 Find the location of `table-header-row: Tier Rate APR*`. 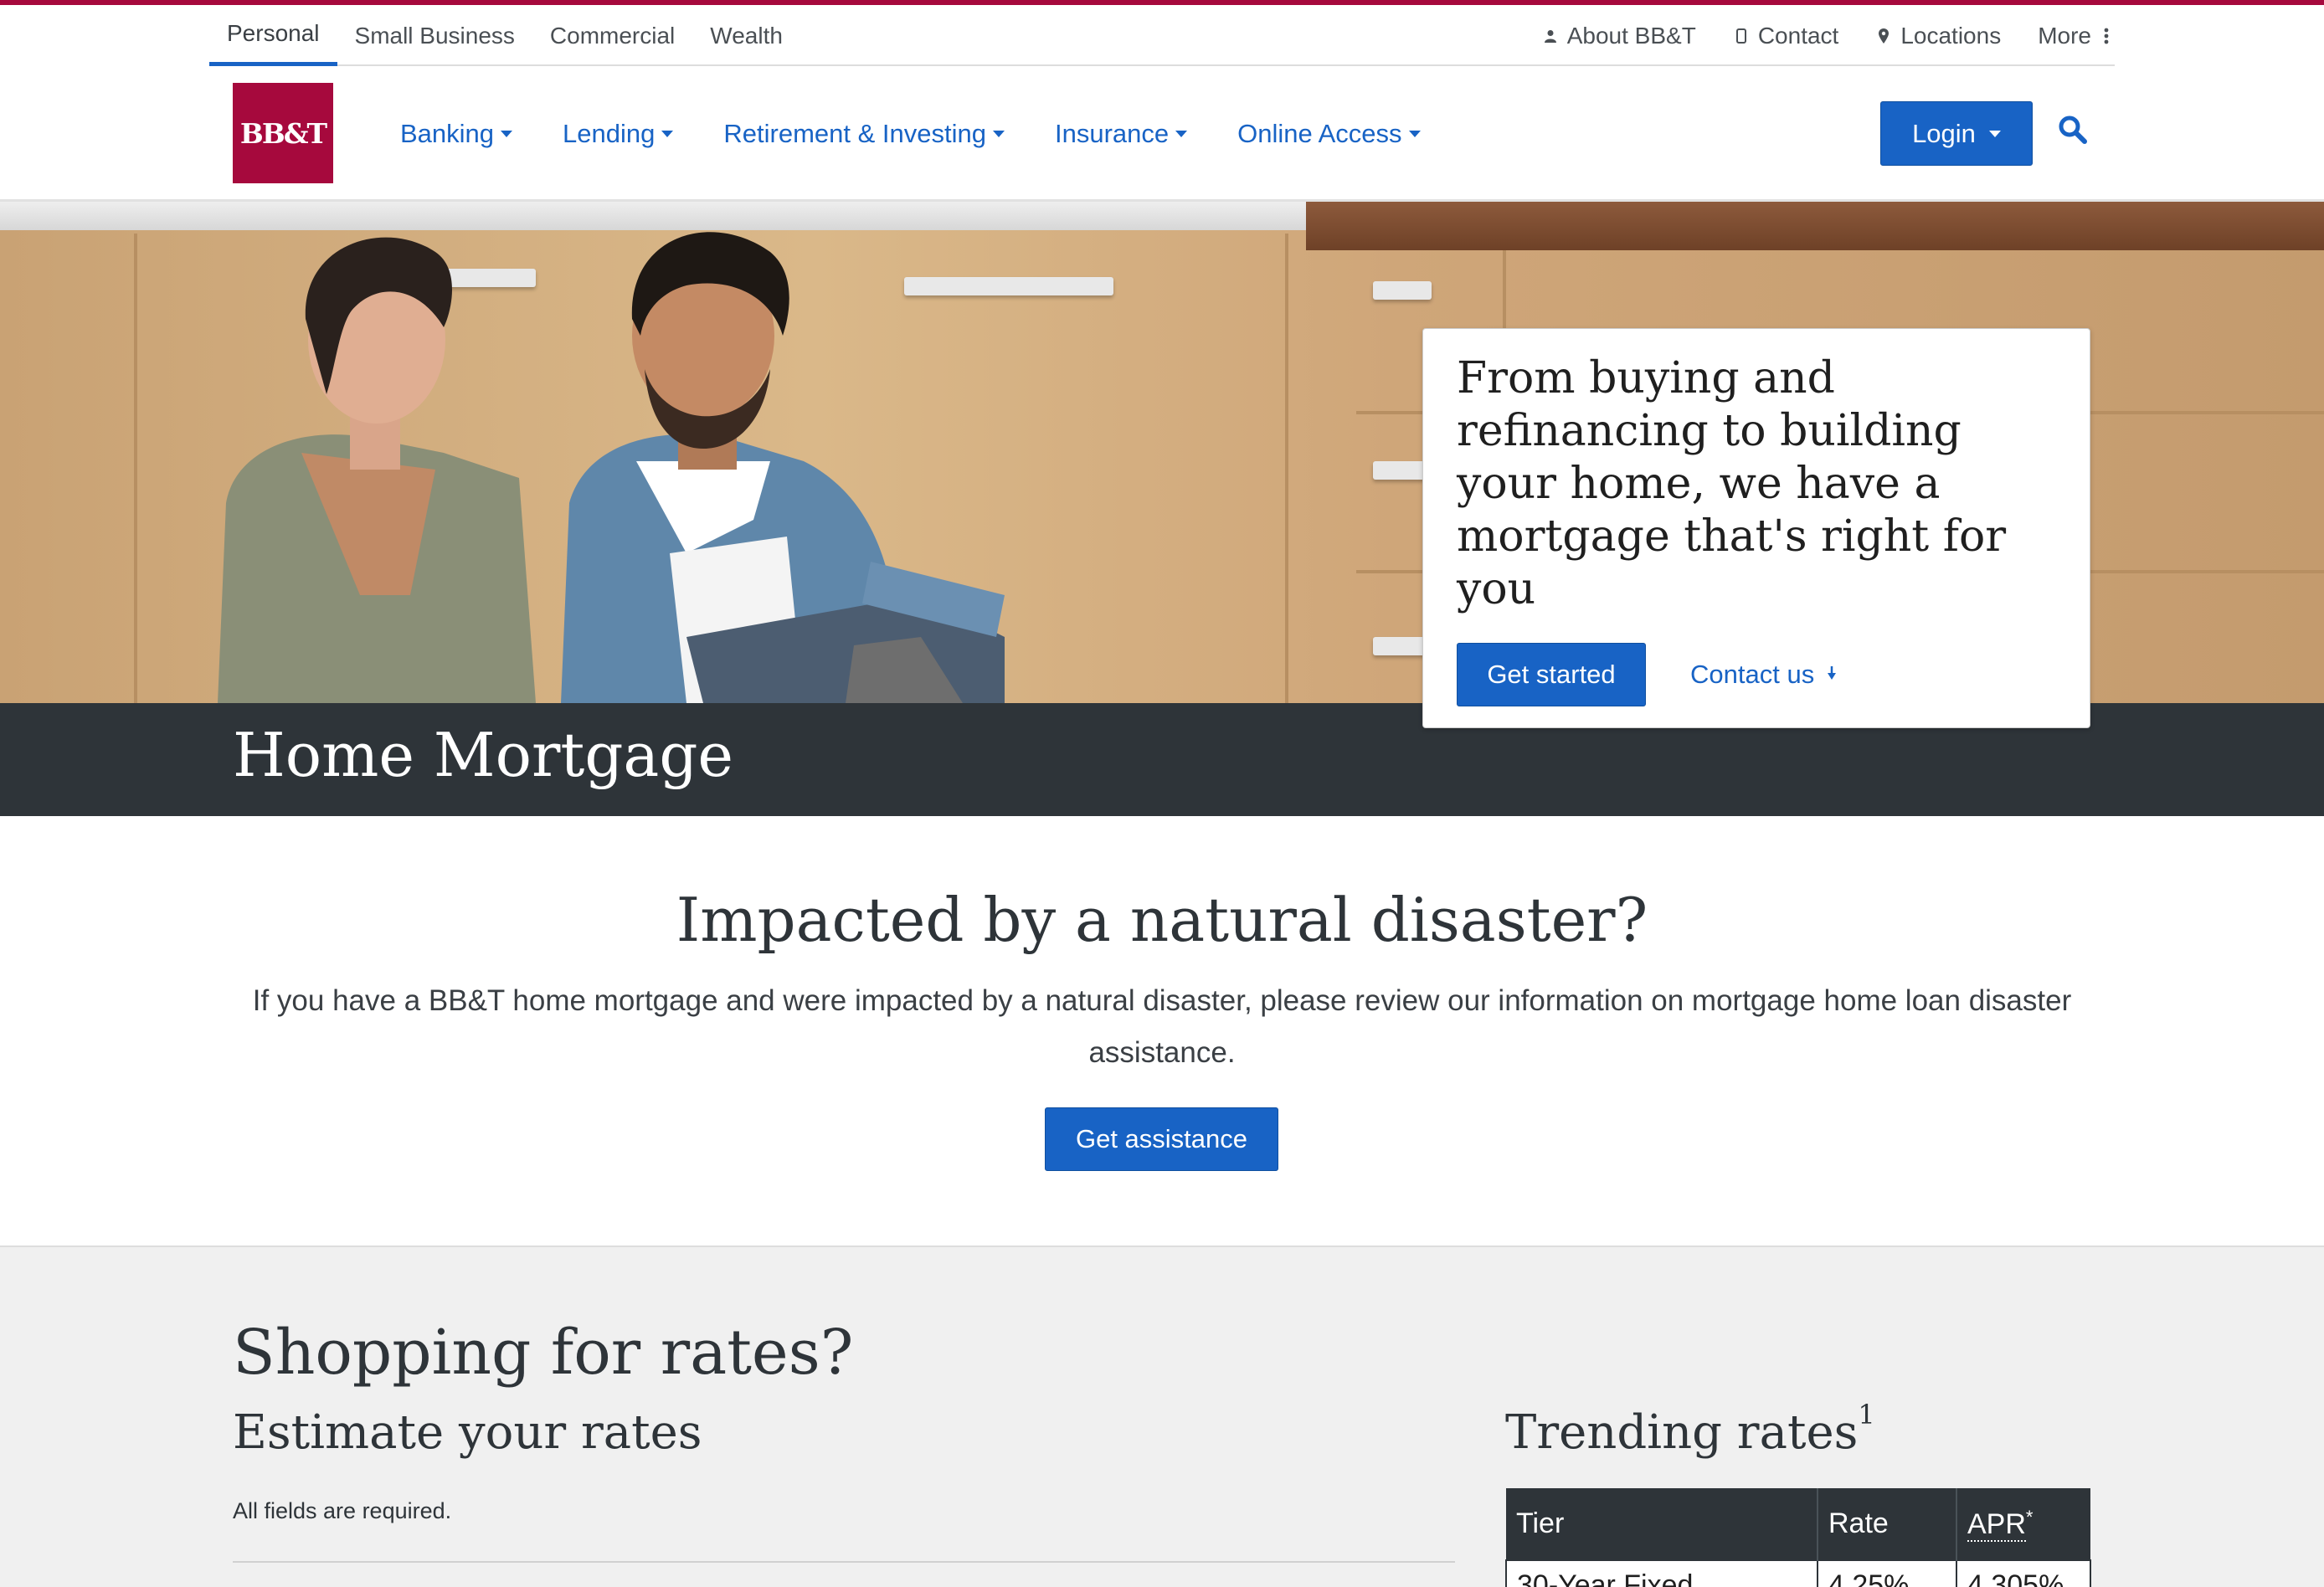

table-header-row: Tier Rate APR* is located at coordinates (1798, 1524).